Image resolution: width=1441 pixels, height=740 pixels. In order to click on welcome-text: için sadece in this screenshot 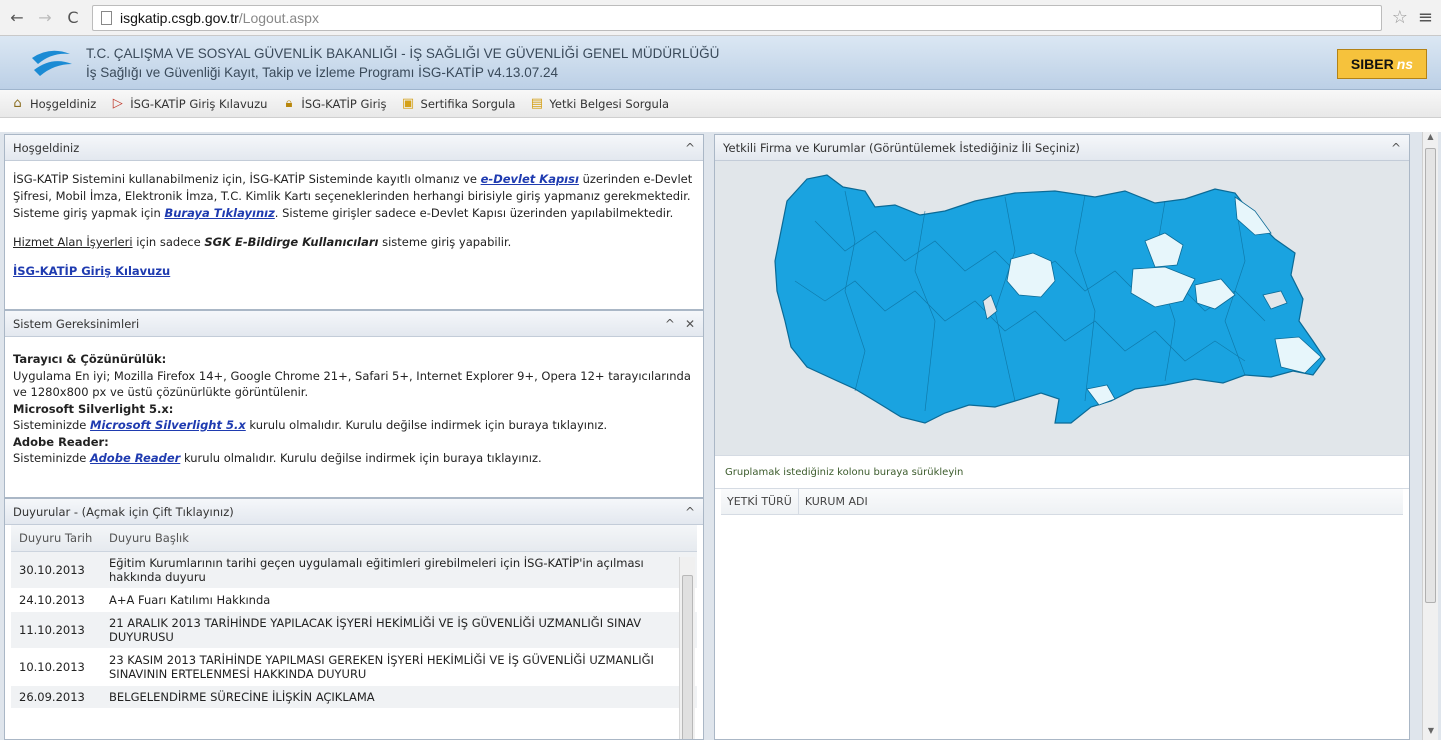, I will do `click(168, 242)`.